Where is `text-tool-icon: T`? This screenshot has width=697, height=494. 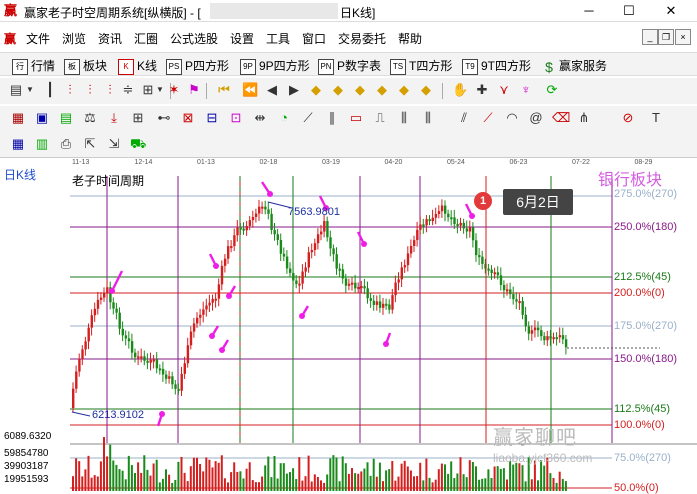 text-tool-icon: T is located at coordinates (656, 118).